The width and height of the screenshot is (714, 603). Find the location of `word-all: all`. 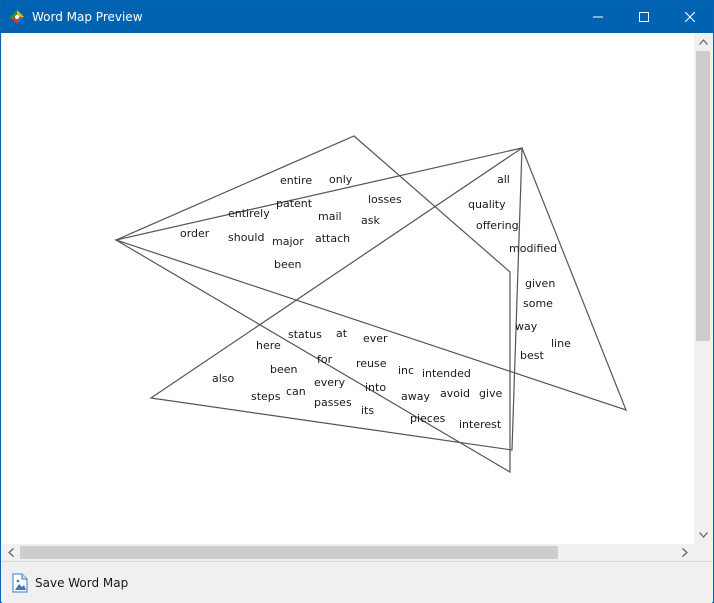

word-all: all is located at coordinates (503, 179).